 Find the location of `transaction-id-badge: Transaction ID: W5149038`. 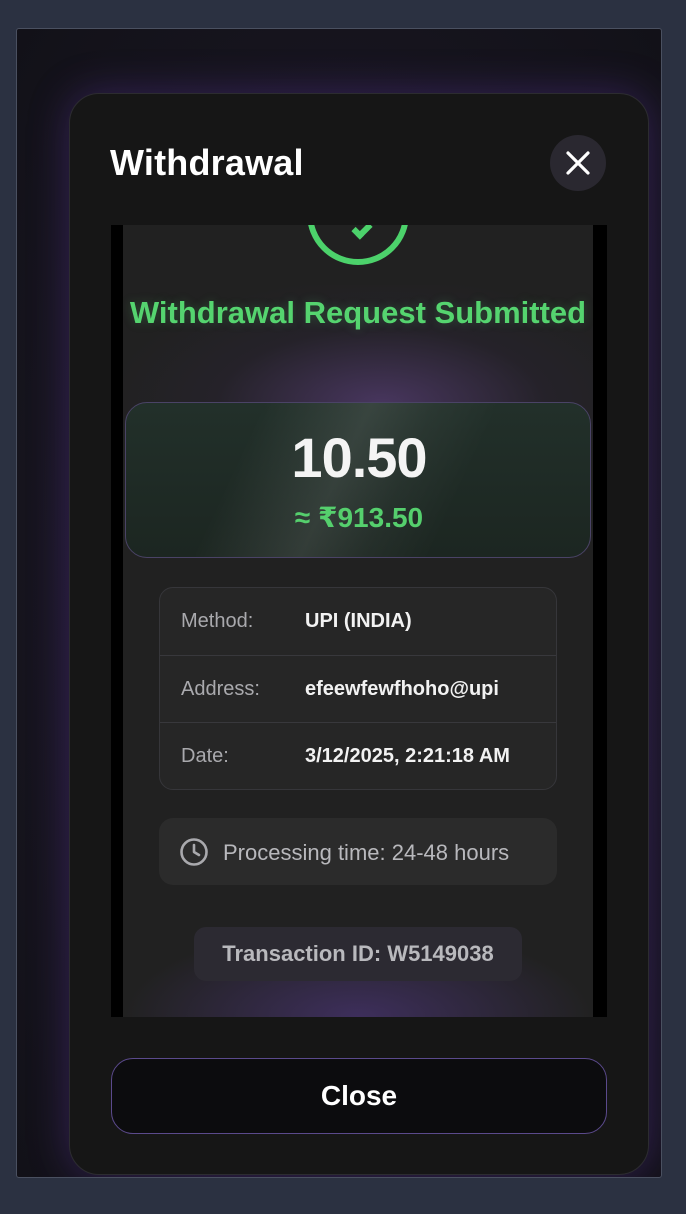

transaction-id-badge: Transaction ID: W5149038 is located at coordinates (358, 954).